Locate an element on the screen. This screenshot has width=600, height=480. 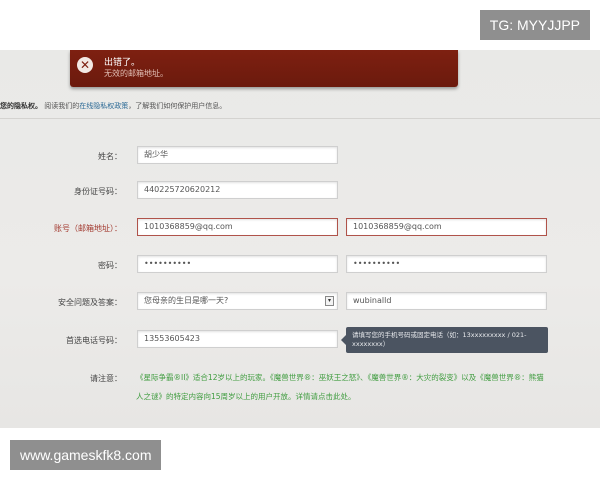
account-email-field: 1010368859@qq.com is located at coordinates (237, 227).